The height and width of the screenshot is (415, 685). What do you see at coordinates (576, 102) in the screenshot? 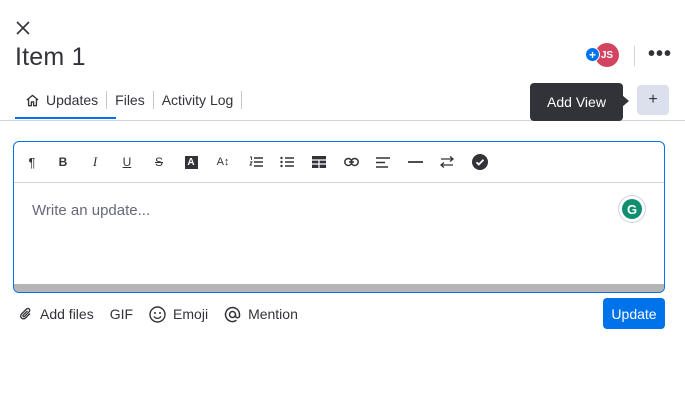
I see `add-view-tooltip: Add View` at bounding box center [576, 102].